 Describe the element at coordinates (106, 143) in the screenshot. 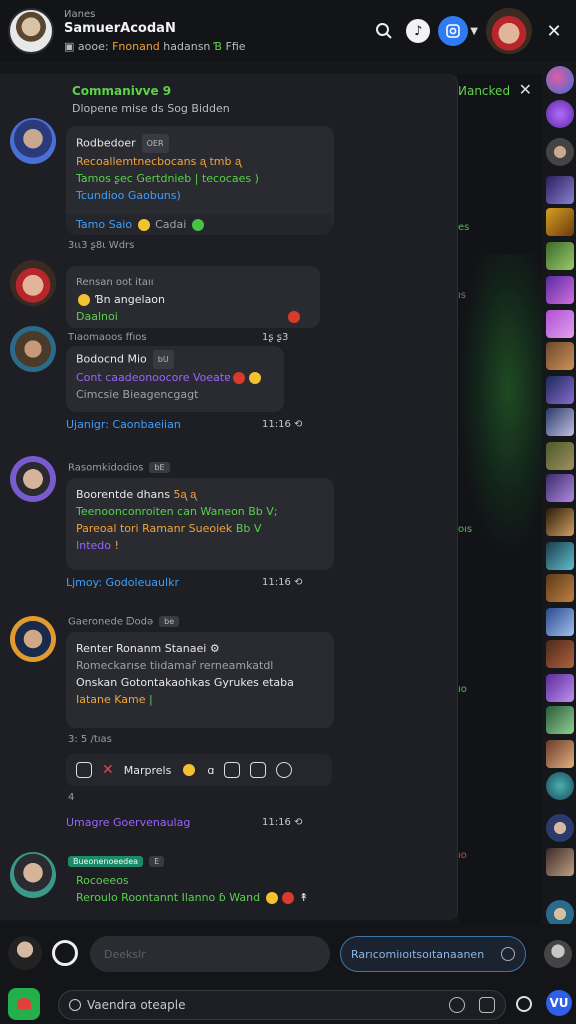

I see `message-author-name: Rodbedoer` at that location.